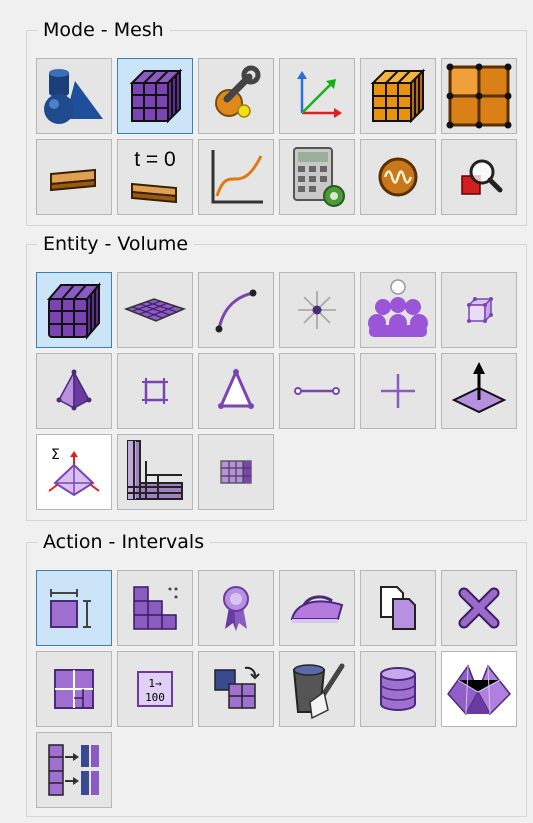 The width and height of the screenshot is (533, 823). I want to click on entity-structured-block-button, so click(155, 472).